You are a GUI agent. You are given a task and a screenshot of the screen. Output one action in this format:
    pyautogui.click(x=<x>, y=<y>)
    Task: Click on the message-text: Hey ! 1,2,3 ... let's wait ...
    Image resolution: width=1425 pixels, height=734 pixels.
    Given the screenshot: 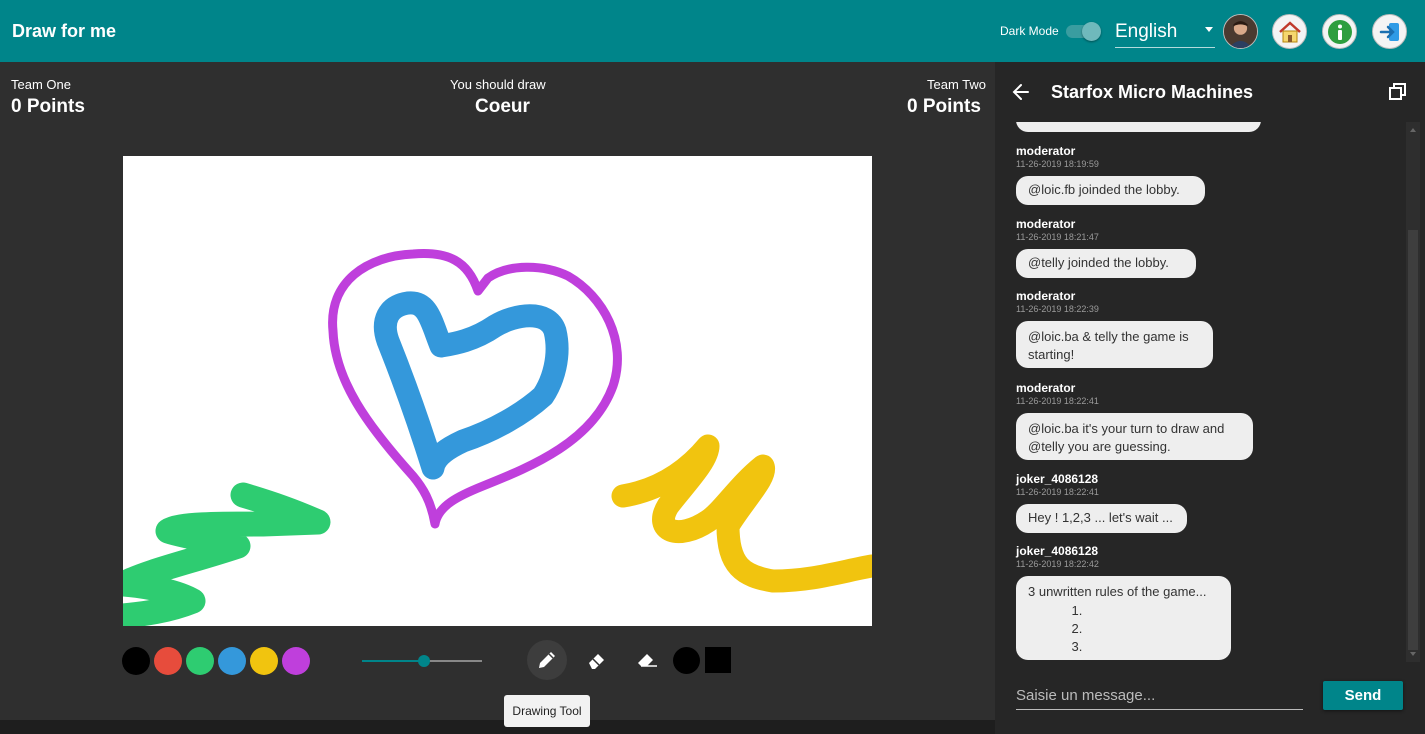 What is the action you would take?
    pyautogui.click(x=1100, y=517)
    